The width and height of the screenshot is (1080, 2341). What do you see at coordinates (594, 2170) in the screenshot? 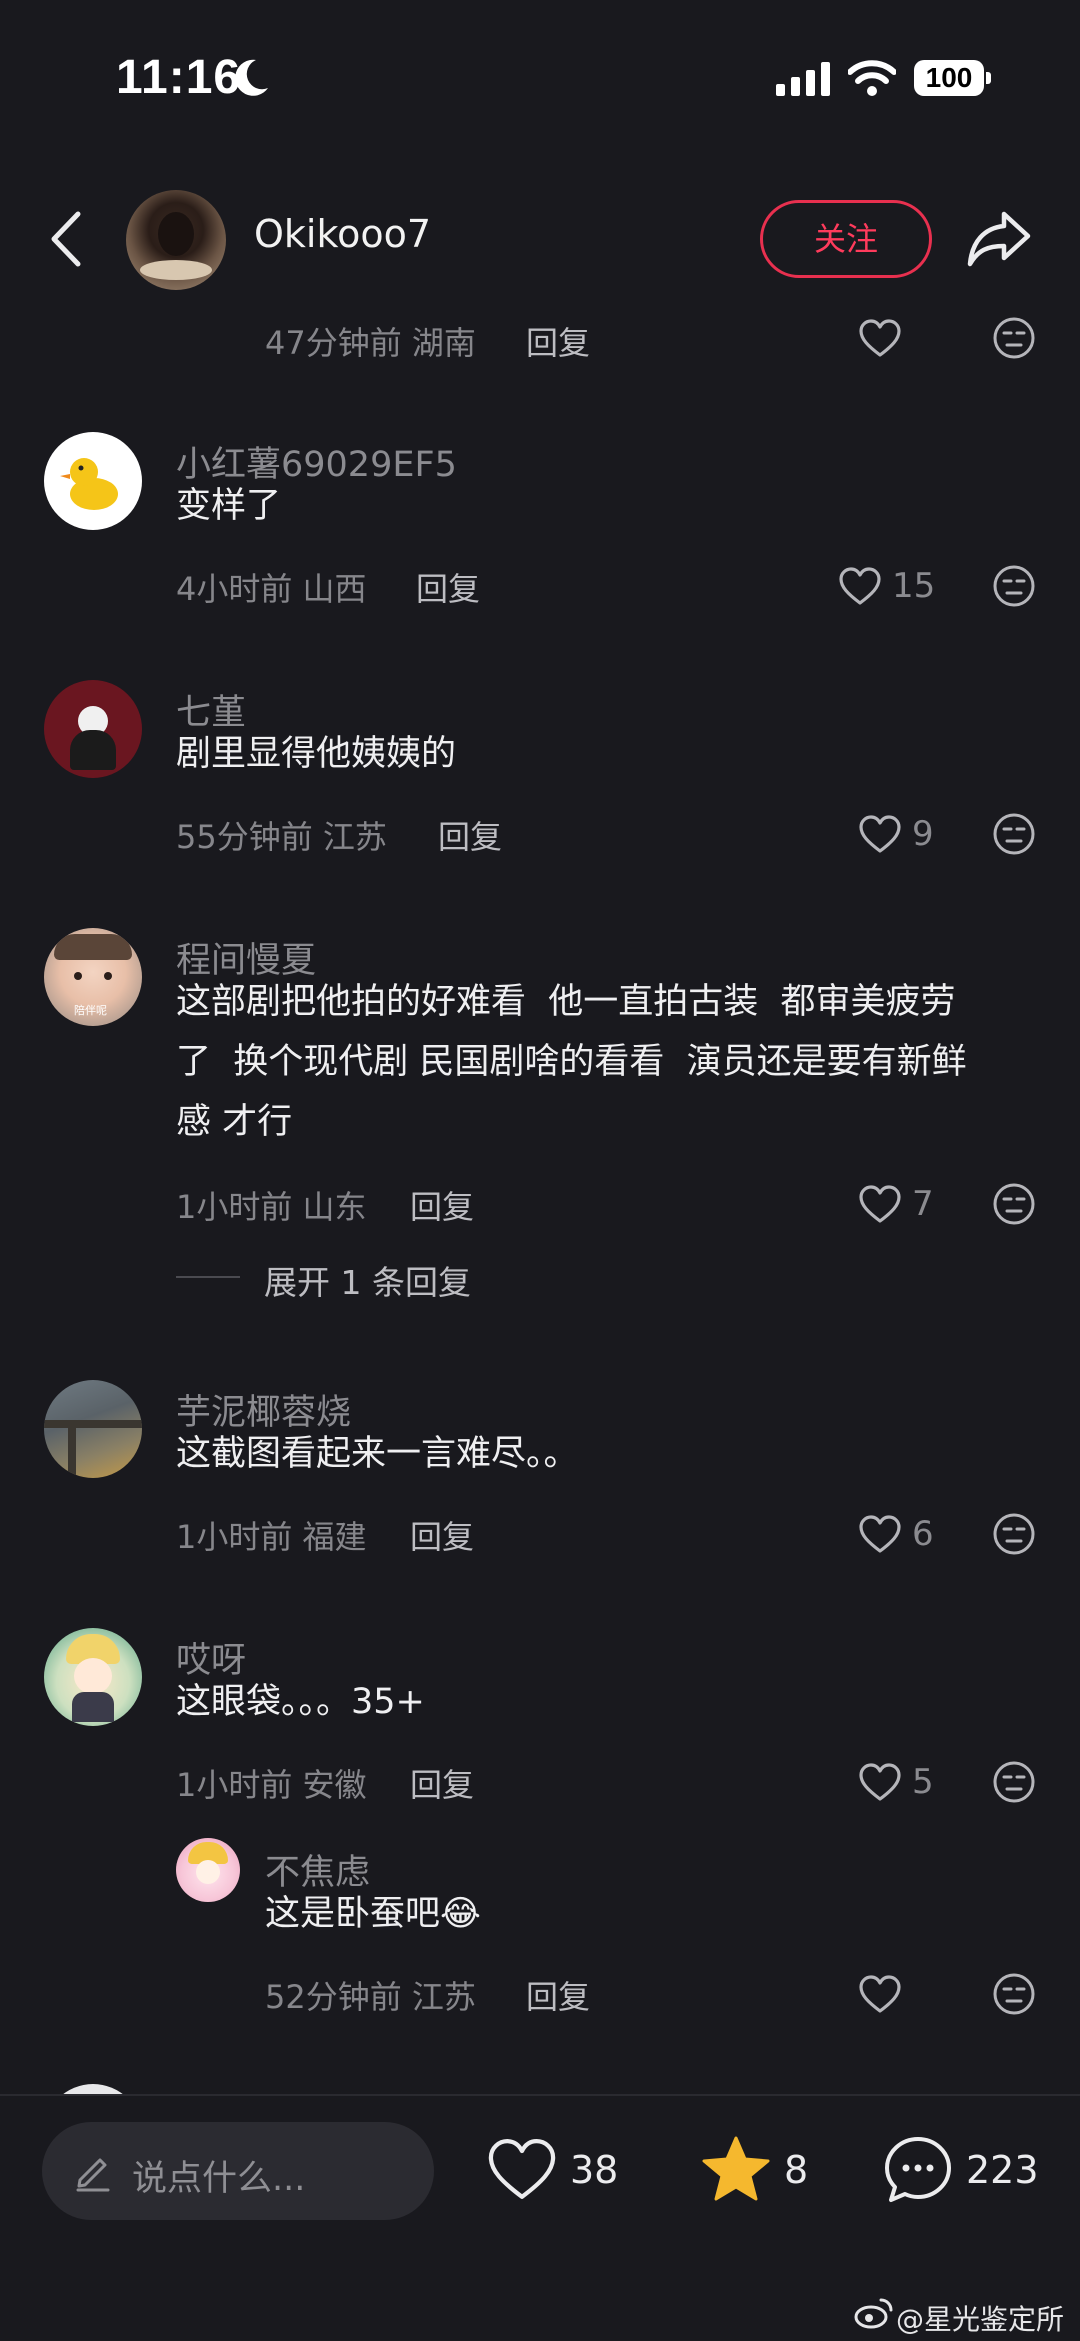
I see `like-total: 38` at bounding box center [594, 2170].